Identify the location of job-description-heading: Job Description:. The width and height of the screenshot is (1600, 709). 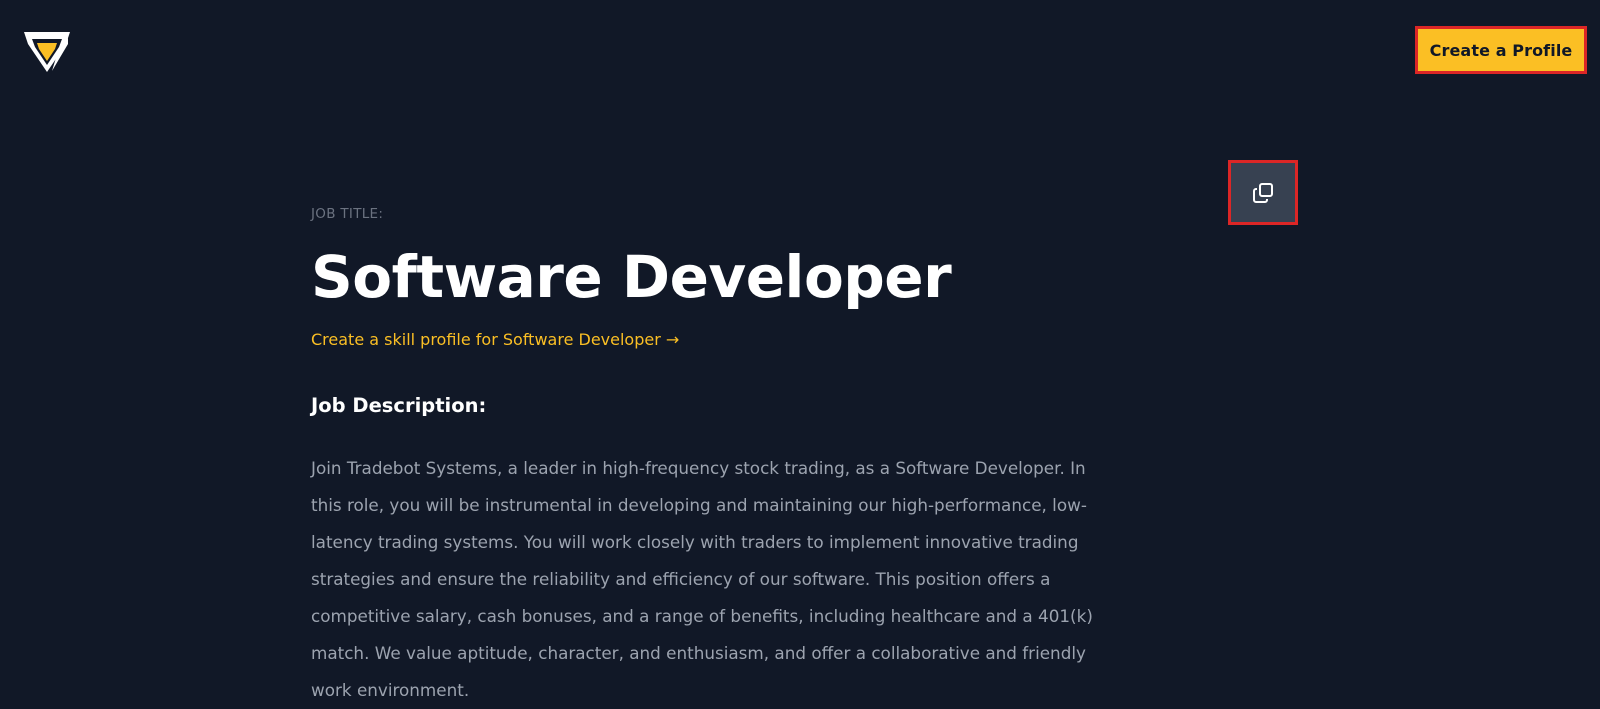
(399, 405).